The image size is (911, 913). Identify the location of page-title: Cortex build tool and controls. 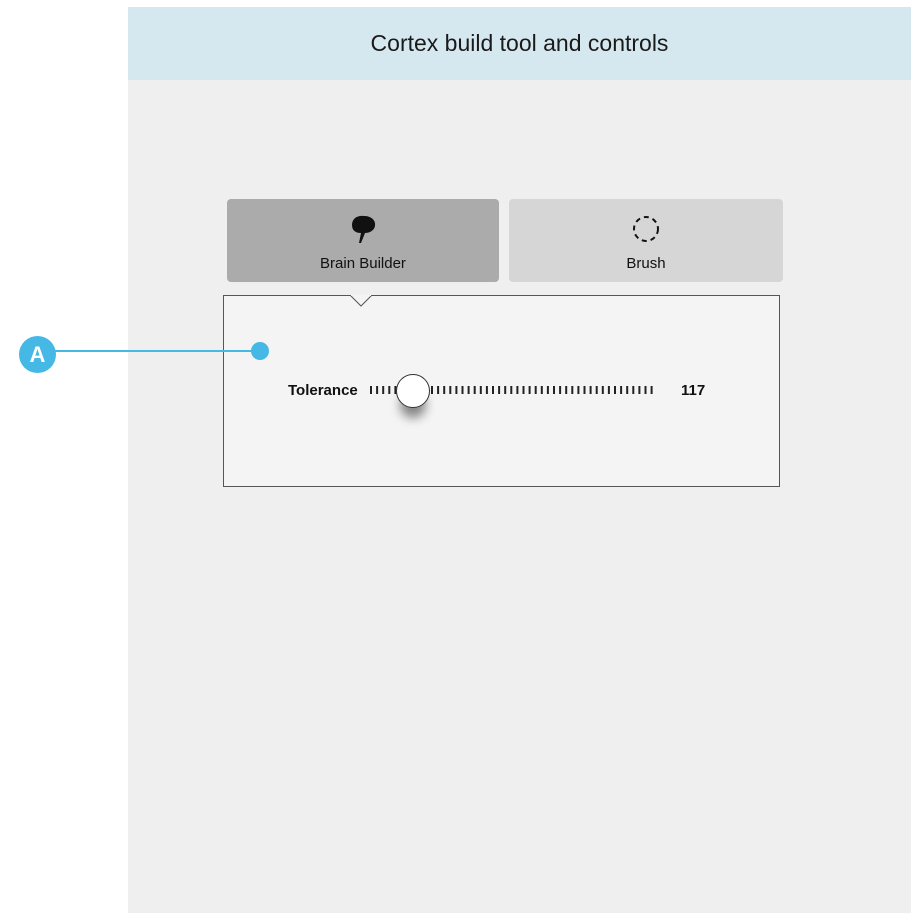
(519, 43).